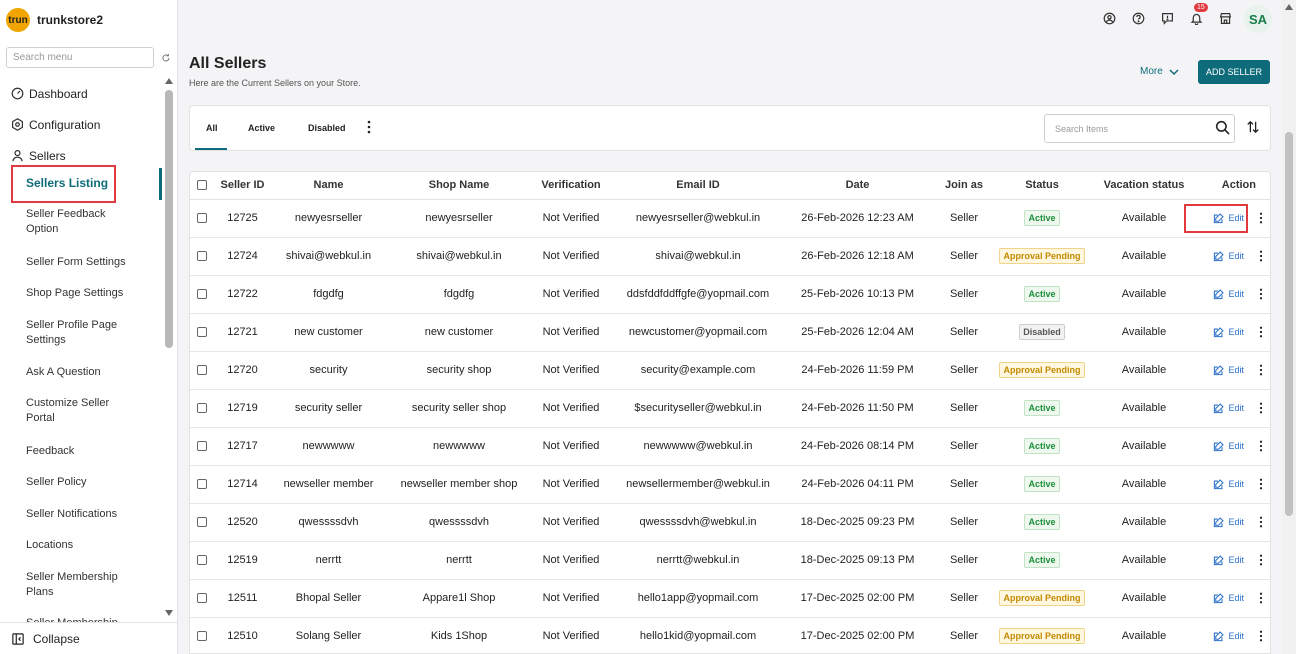 The height and width of the screenshot is (654, 1296). What do you see at coordinates (571, 186) in the screenshot?
I see `column-header: Verification` at bounding box center [571, 186].